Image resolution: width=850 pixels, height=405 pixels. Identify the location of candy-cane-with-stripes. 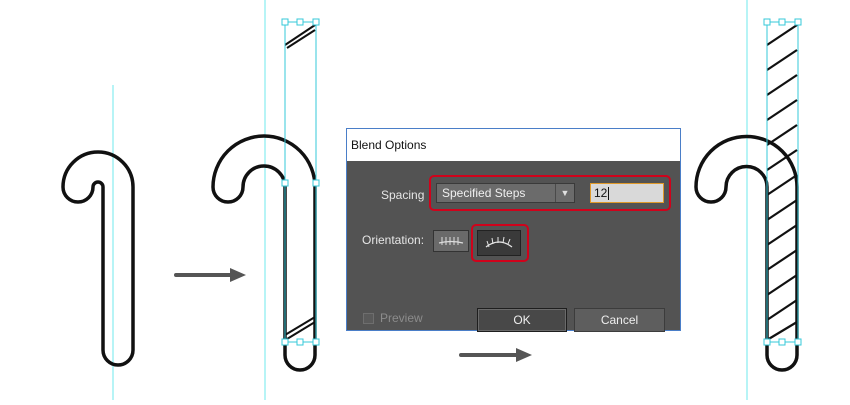
(264, 253).